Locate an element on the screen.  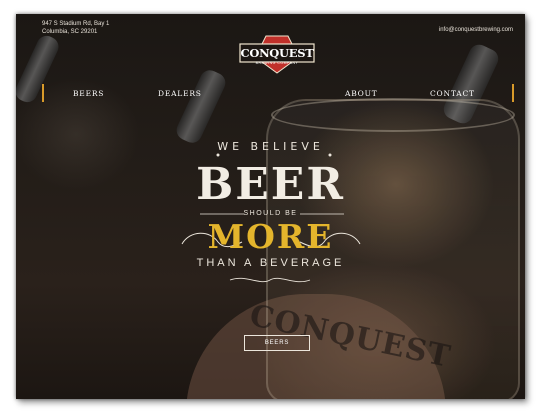
nav-contact: CONTACT is located at coordinates (452, 93).